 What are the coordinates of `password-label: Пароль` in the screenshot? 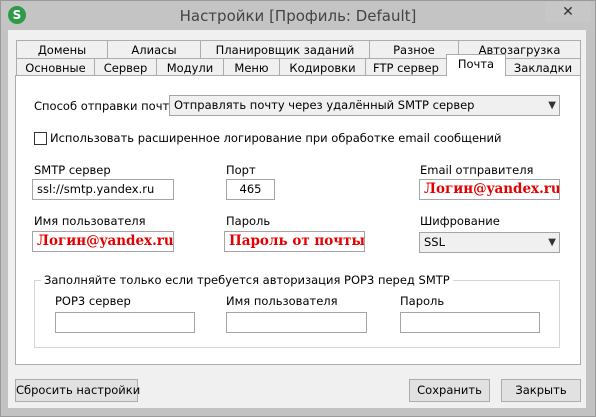 It's located at (248, 221).